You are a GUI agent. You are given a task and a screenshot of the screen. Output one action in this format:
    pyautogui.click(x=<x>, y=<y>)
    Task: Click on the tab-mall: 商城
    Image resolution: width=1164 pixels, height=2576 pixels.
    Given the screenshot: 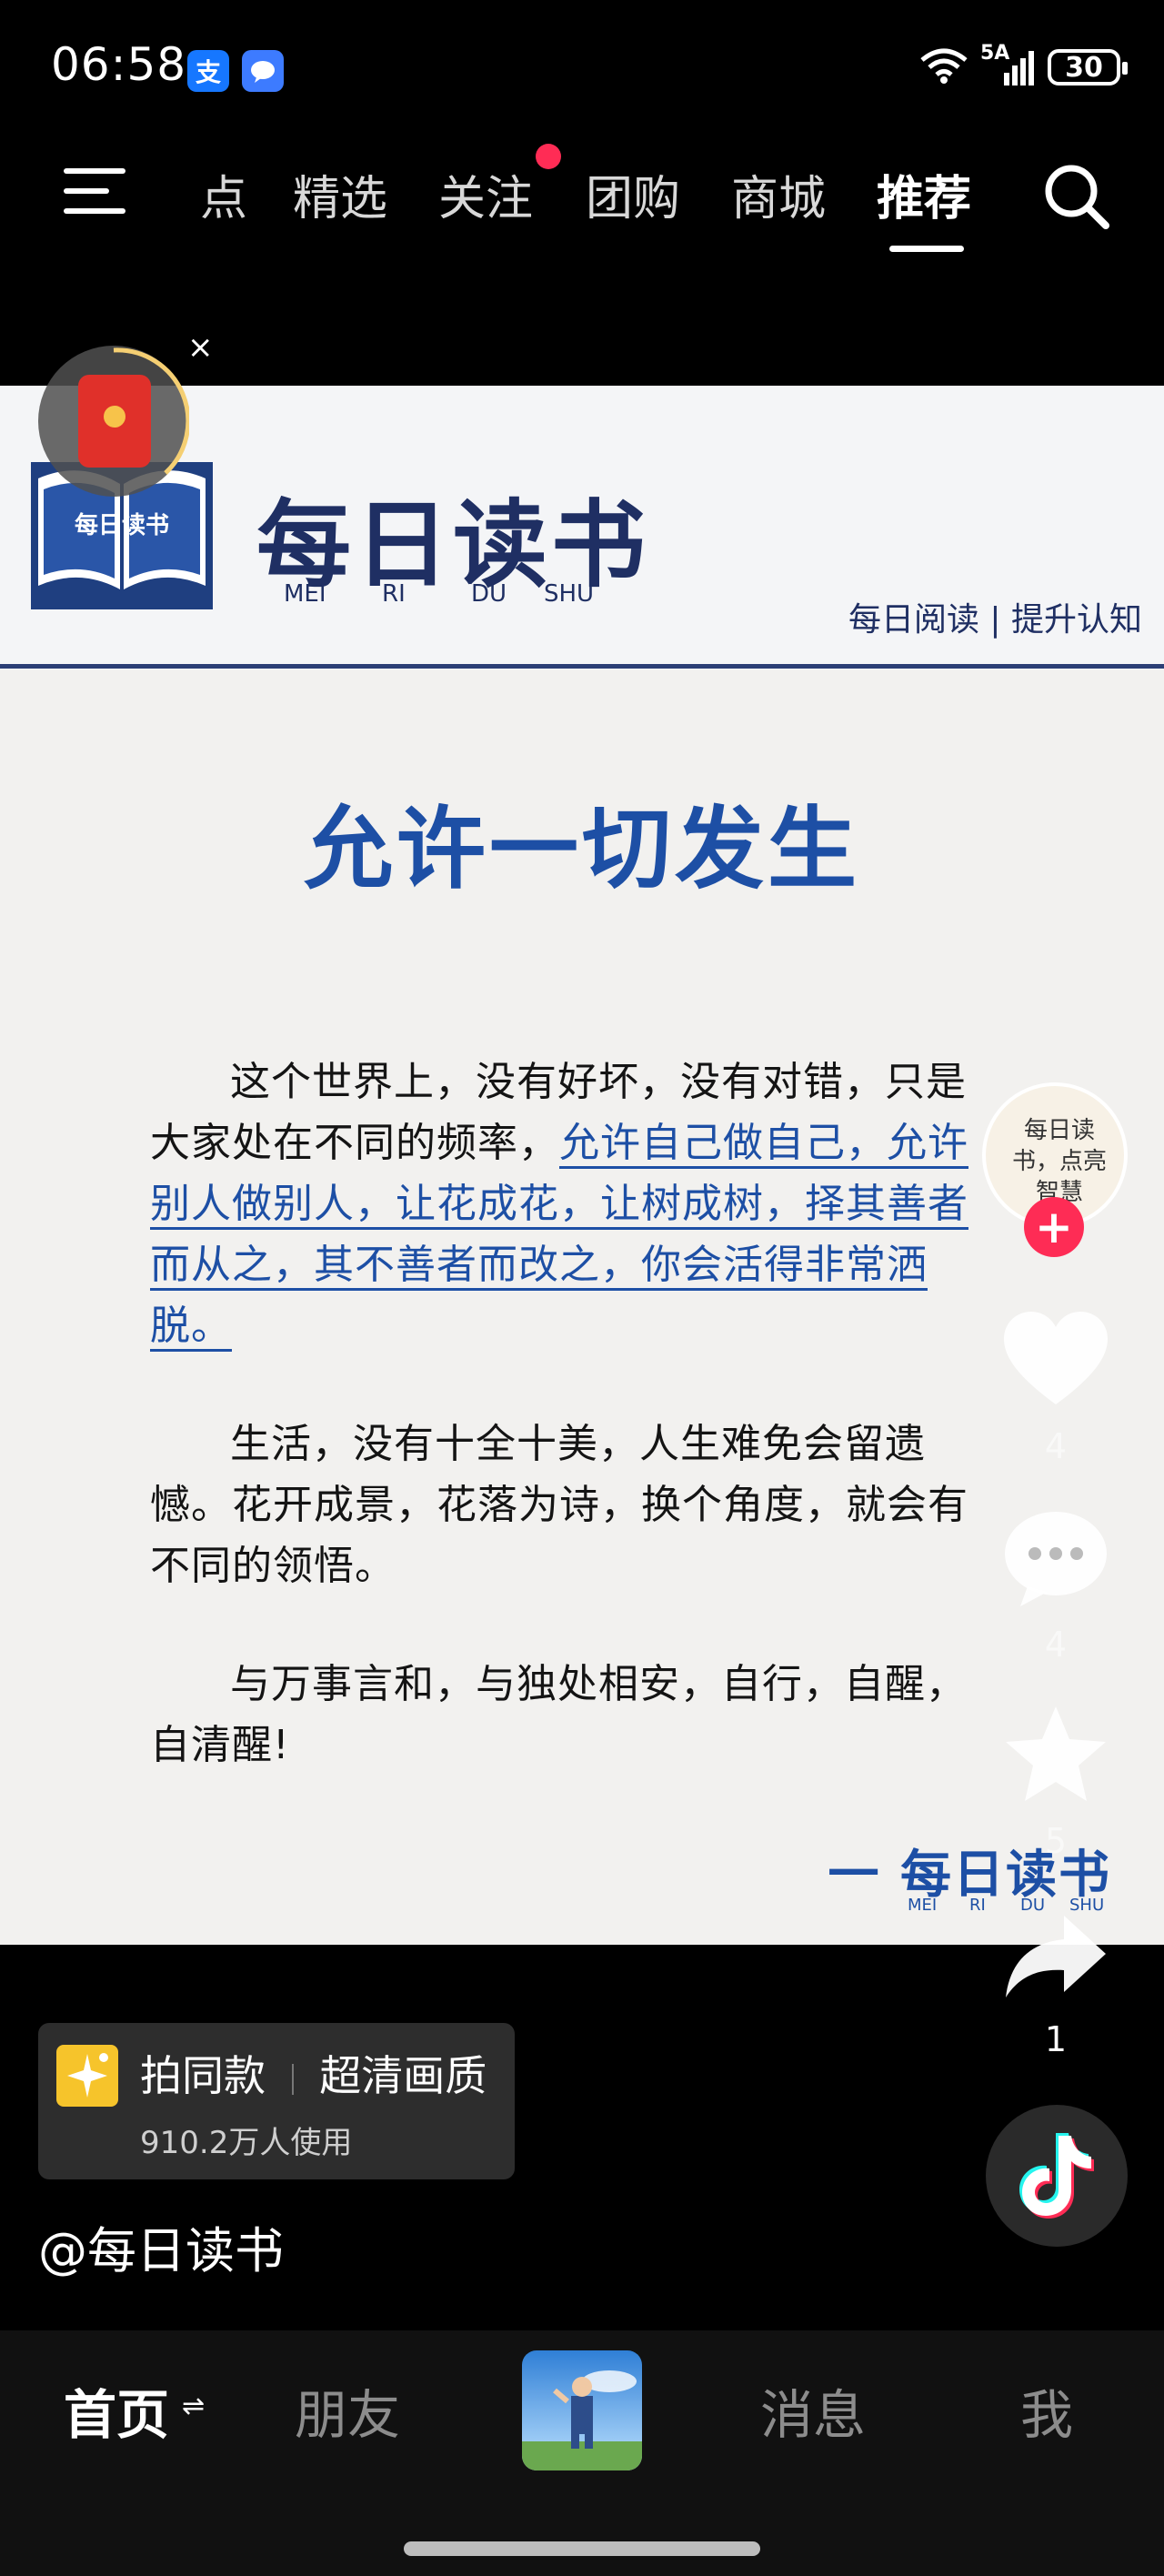 What is the action you would take?
    pyautogui.click(x=779, y=194)
    